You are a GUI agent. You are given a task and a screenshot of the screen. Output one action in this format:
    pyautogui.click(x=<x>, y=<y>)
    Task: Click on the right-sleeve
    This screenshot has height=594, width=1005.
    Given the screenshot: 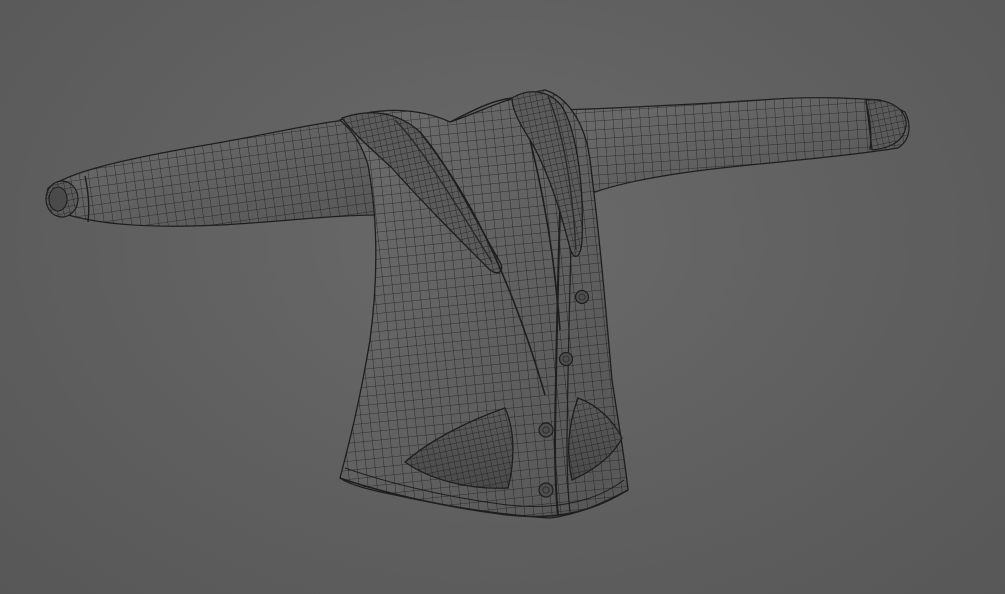 What is the action you would take?
    pyautogui.click(x=734, y=145)
    